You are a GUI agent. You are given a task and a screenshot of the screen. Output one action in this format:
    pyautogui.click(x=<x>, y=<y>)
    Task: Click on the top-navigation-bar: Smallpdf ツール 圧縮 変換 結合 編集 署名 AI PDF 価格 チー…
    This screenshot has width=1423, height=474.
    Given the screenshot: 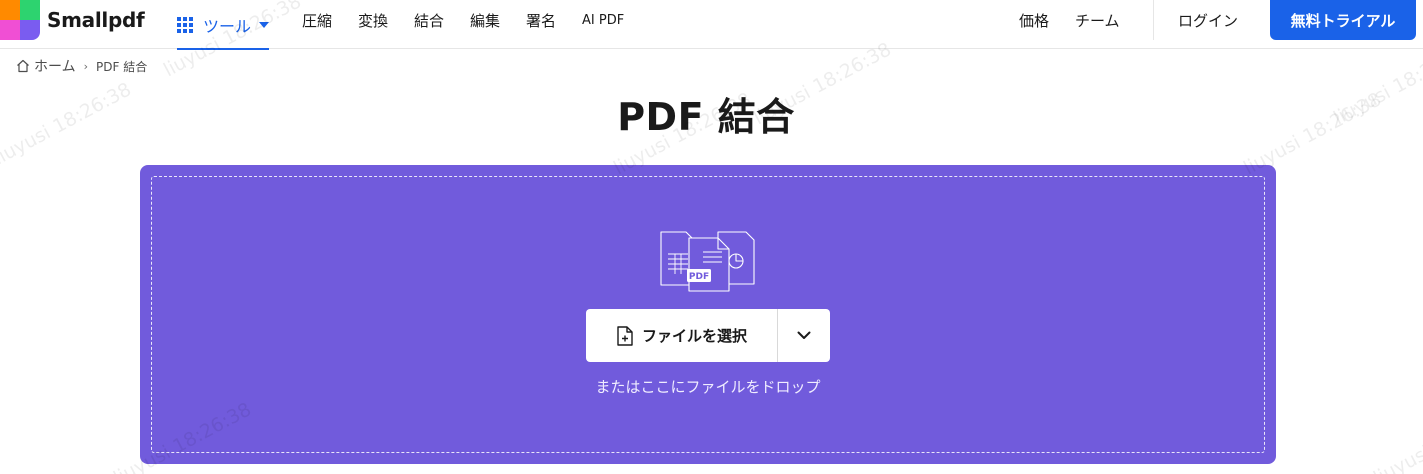 What is the action you would take?
    pyautogui.click(x=711, y=25)
    